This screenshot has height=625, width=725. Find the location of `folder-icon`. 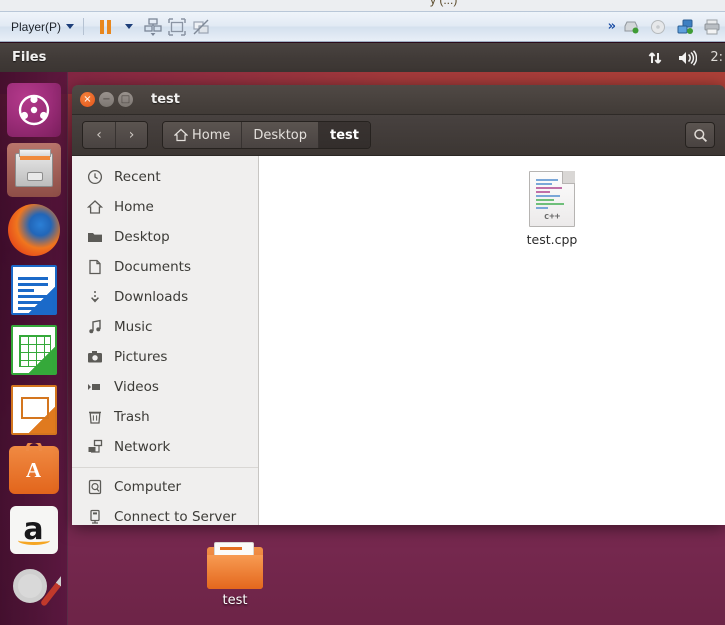

folder-icon is located at coordinates (94, 237).